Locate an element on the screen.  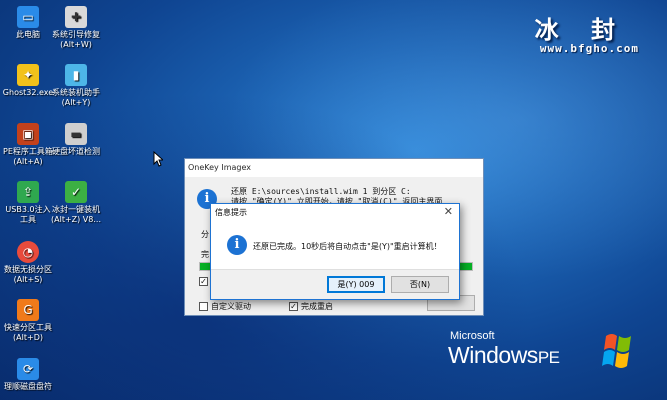
custom-driver-checkbox: 自定义驱动 is located at coordinates (225, 306).